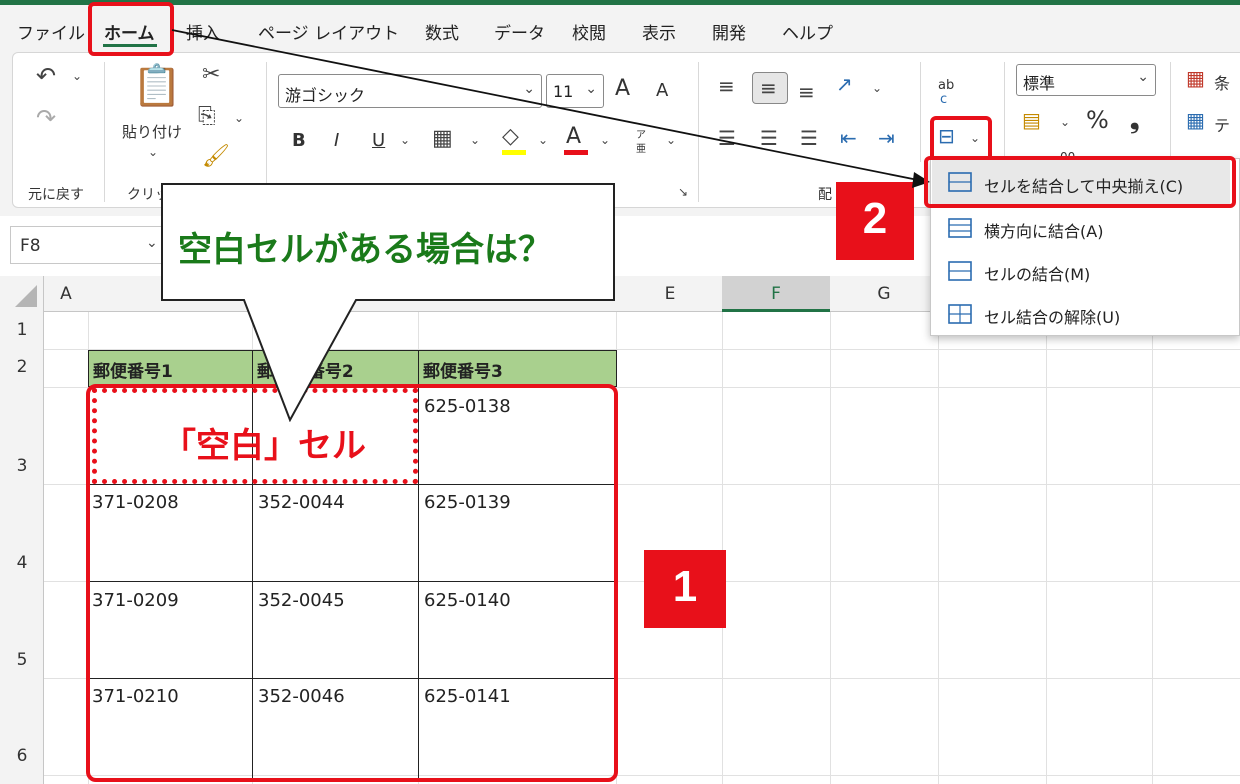 The width and height of the screenshot is (1240, 784). Describe the element at coordinates (1052, 316) in the screenshot. I see `menu-item-unmerge: セル結合の解除(U)` at that location.